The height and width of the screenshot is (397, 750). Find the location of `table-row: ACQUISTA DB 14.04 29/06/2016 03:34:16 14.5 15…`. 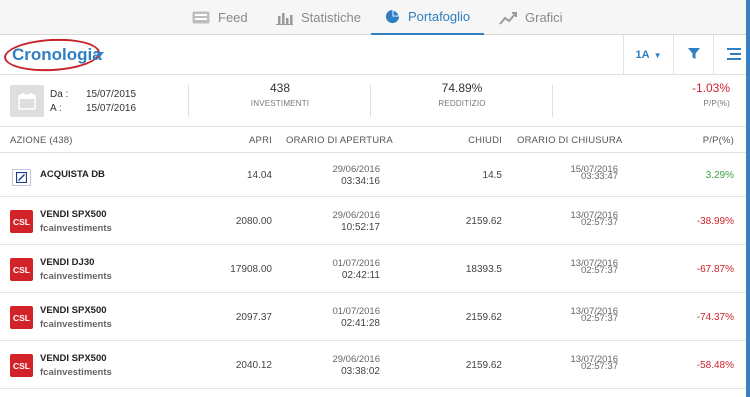

table-row: ACQUISTA DB 14.04 29/06/2016 03:34:16 14.5 15… is located at coordinates (373, 175).